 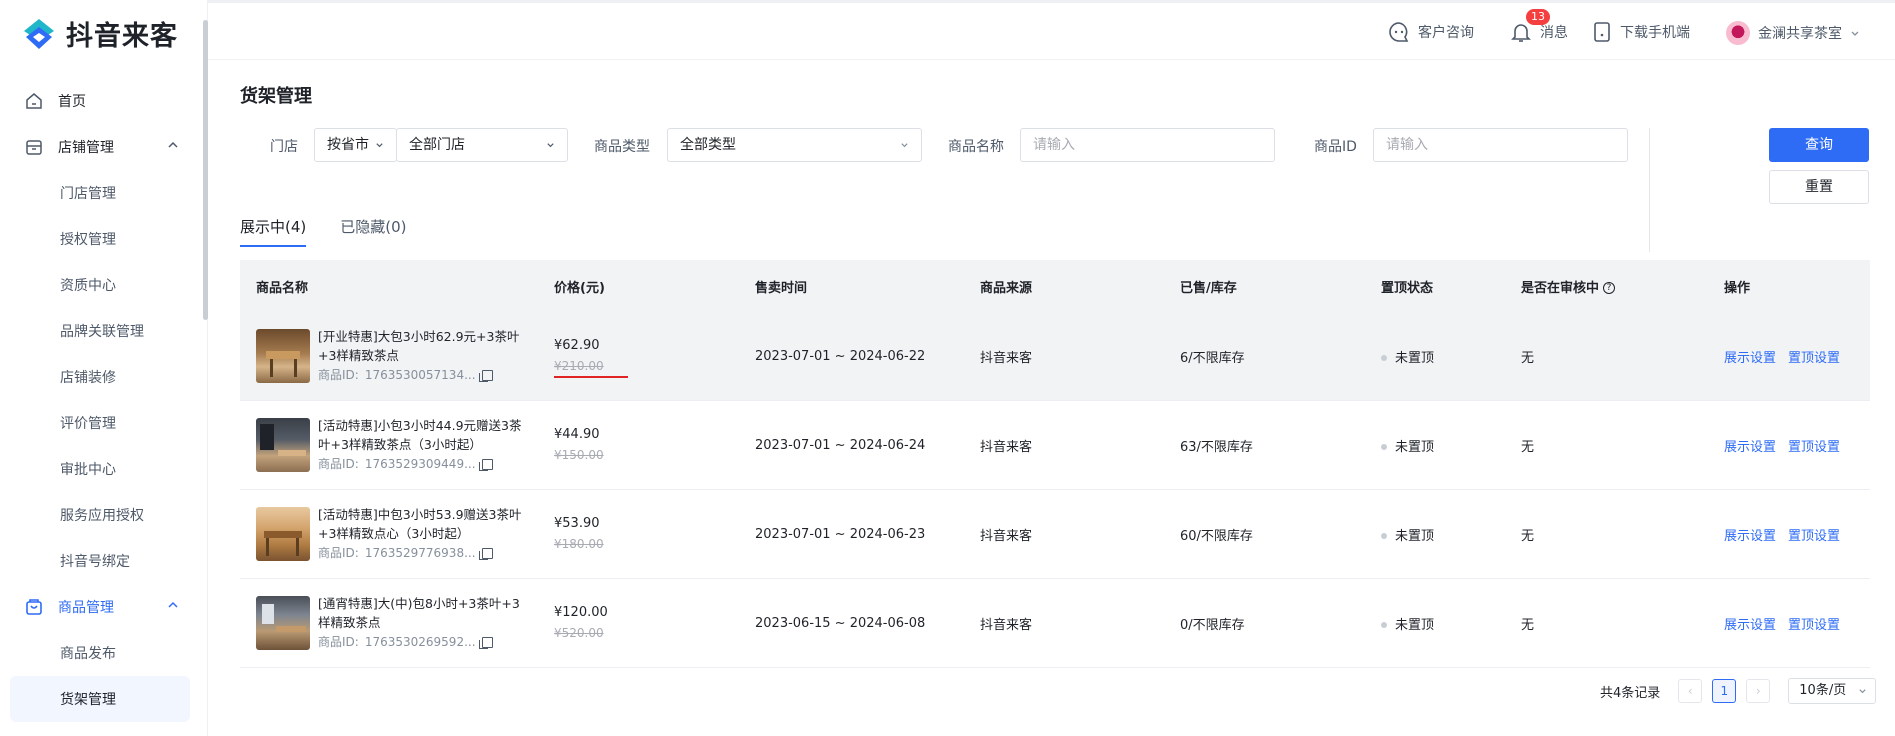 I want to click on product-source: 抖音来客, so click(x=1006, y=358).